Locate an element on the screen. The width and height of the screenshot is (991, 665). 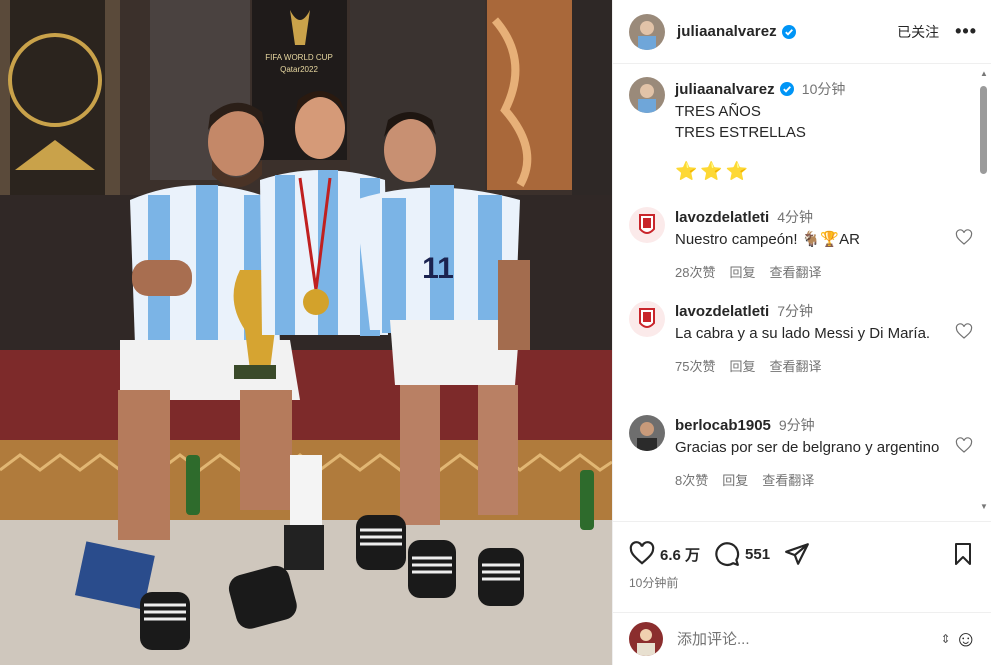
post-actions: 6.6 万 551 10分钟前 is located at coordinates (802, 566).